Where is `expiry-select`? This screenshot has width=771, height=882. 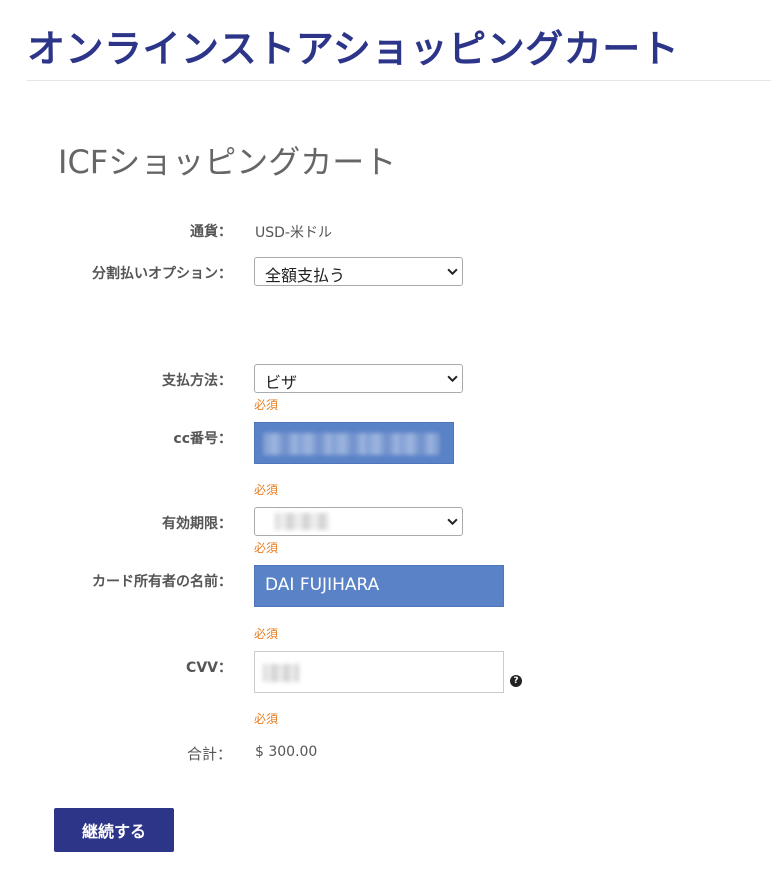
expiry-select is located at coordinates (358, 521).